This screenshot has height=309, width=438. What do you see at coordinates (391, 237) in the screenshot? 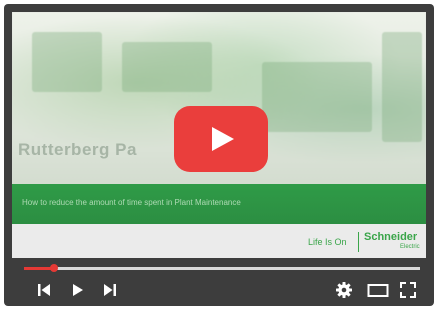
I see `brand-logo-name: Schneider` at bounding box center [391, 237].